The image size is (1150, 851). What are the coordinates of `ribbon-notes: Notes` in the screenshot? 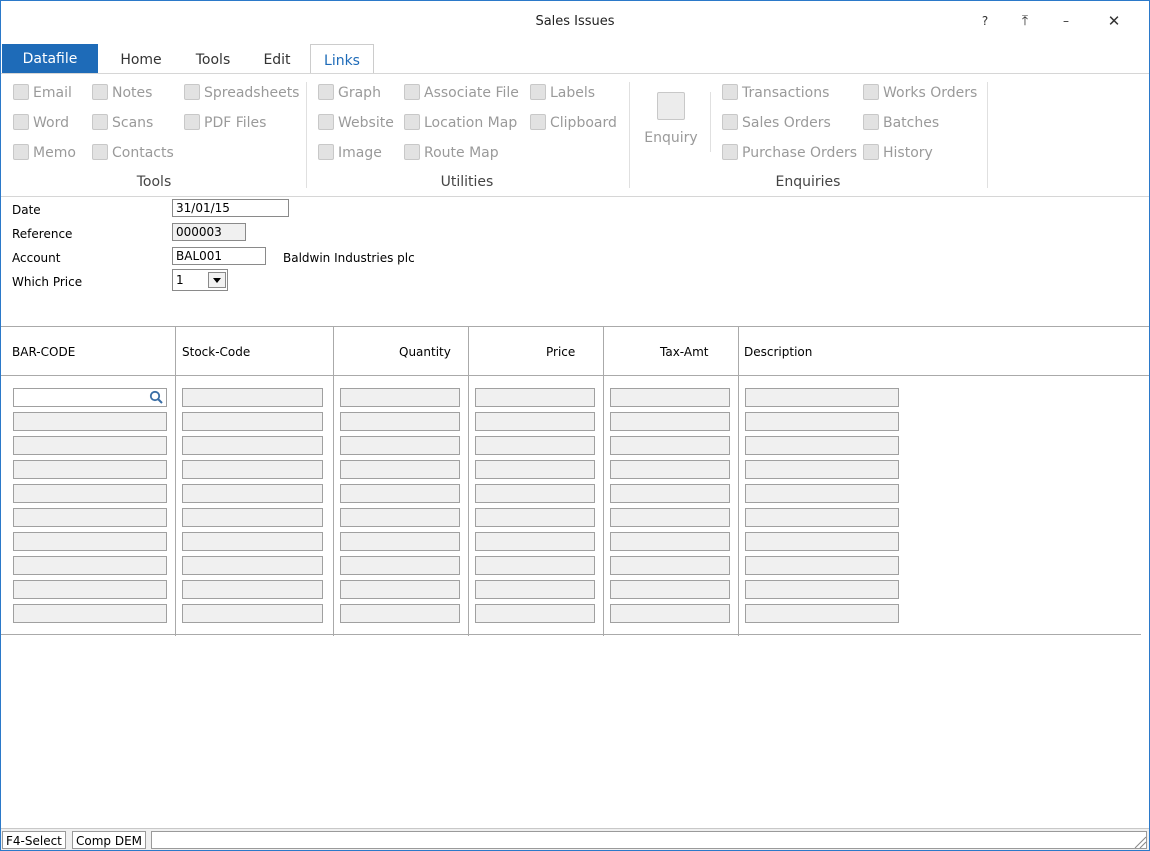 It's located at (122, 93).